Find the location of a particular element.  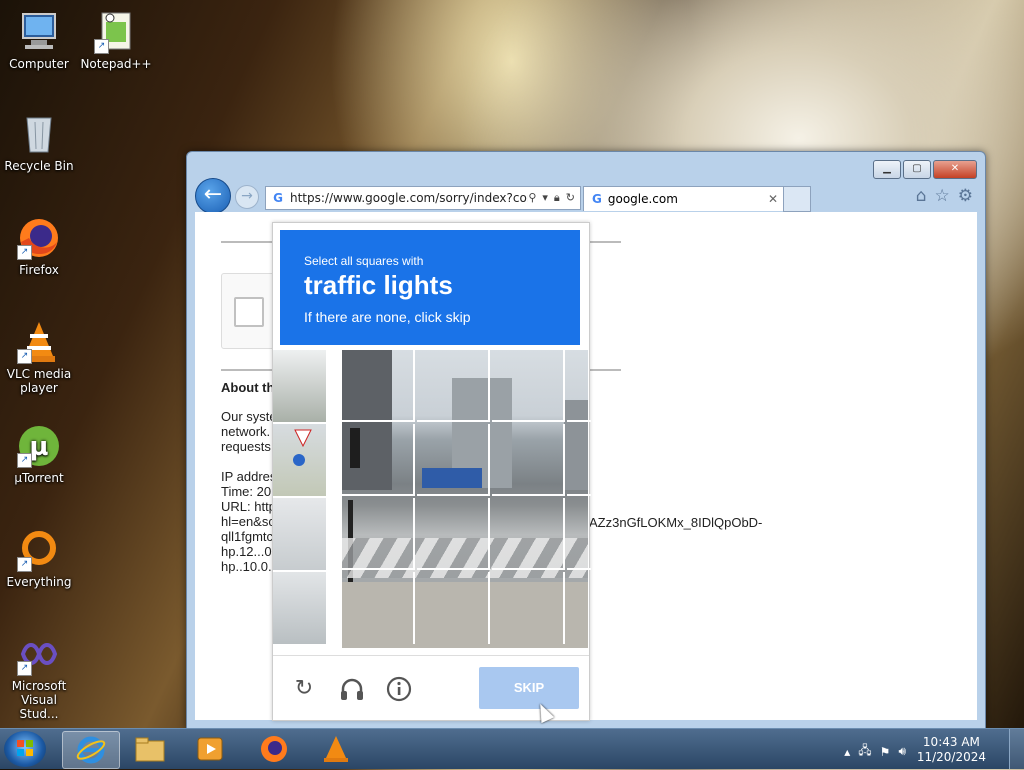

notepadpp-icon: ↗ is located at coordinates (116, 32).